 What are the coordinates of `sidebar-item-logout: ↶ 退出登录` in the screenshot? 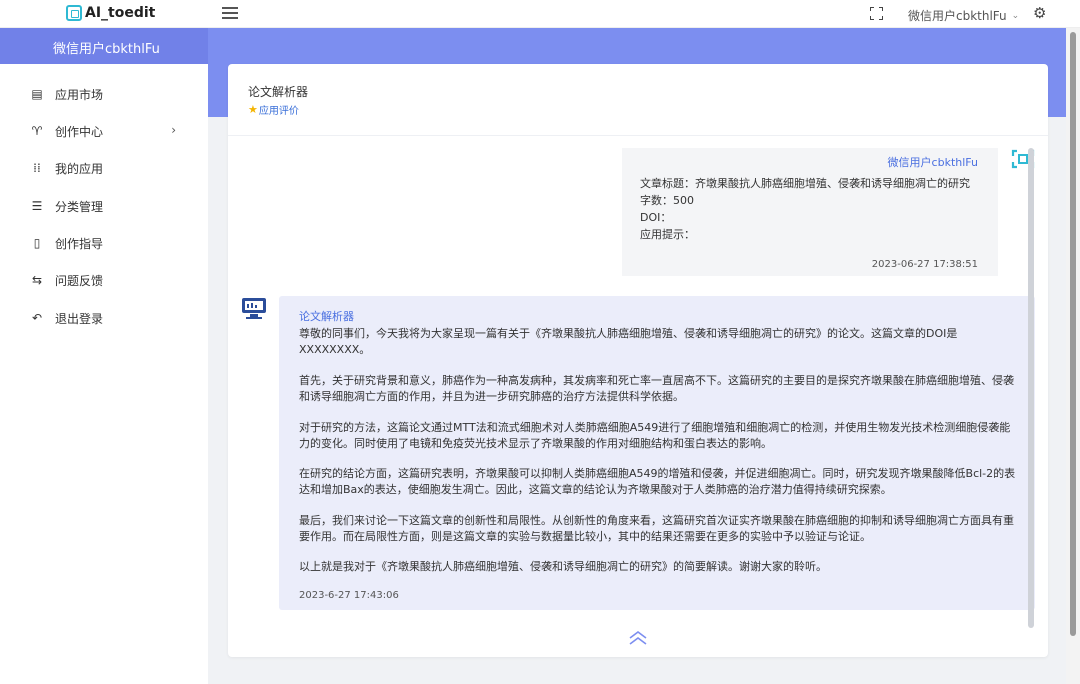 It's located at (110, 318).